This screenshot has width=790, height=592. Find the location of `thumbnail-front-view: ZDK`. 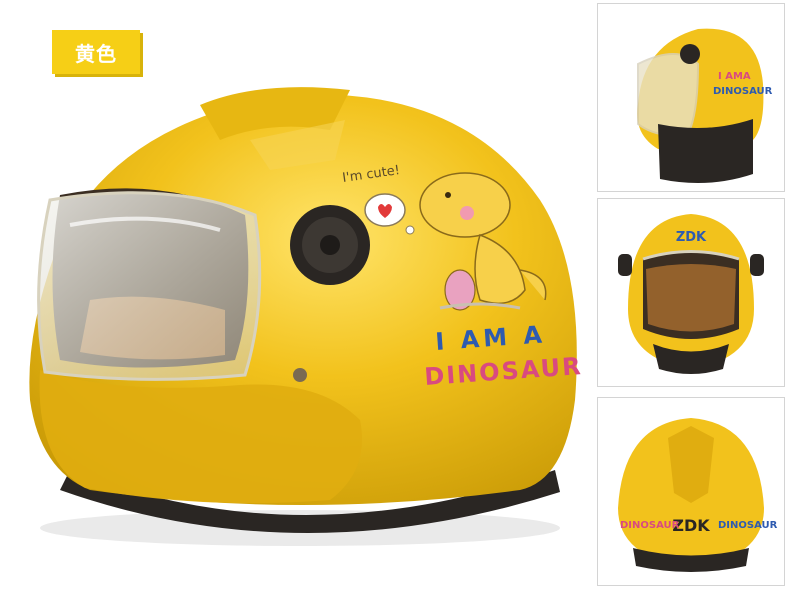

thumbnail-front-view: ZDK is located at coordinates (691, 292).